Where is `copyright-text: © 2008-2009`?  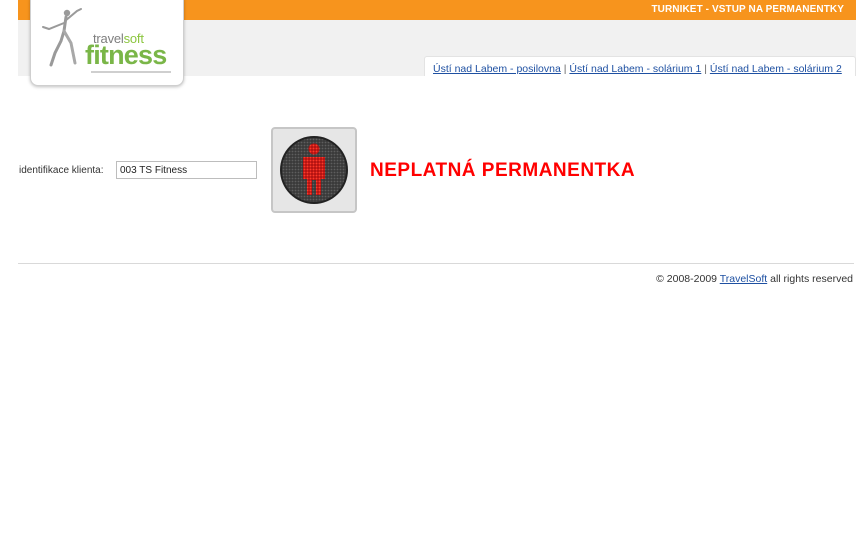
copyright-text: © 2008-2009 is located at coordinates (686, 279).